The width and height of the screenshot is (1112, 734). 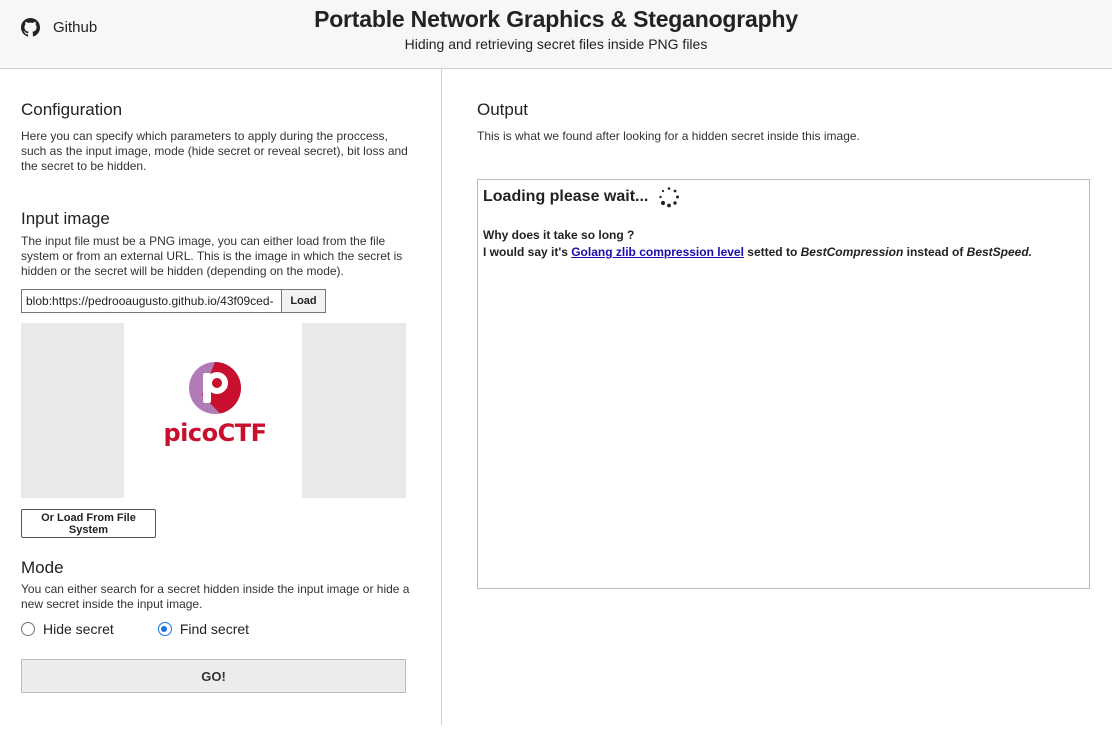 I want to click on mode-radio-group: Hide secret Find secret, so click(x=135, y=629).